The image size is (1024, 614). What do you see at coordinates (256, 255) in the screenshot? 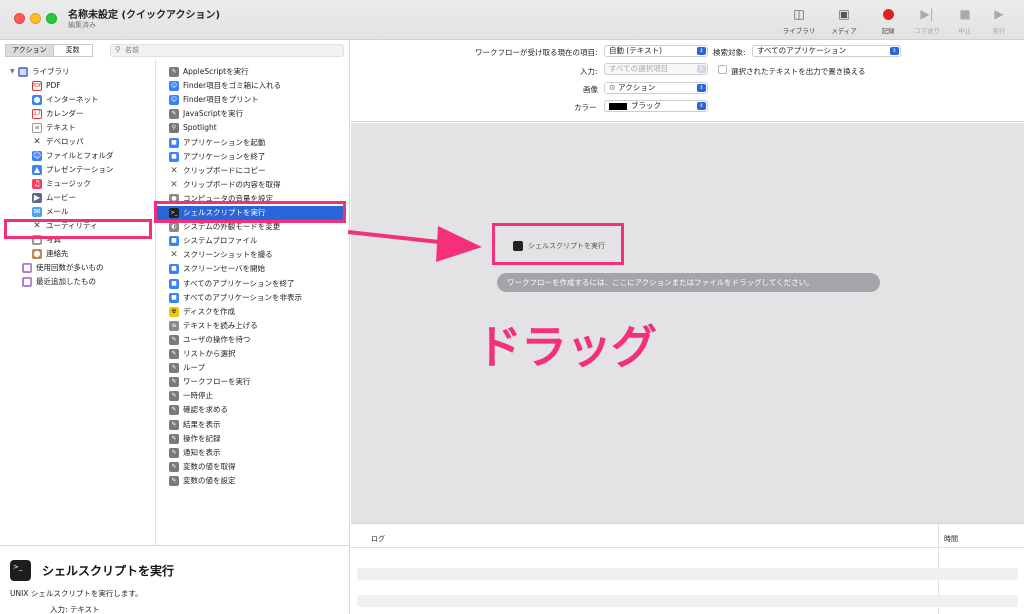
I see `action-item: ✕ スクリーンショットを撮る` at bounding box center [256, 255].